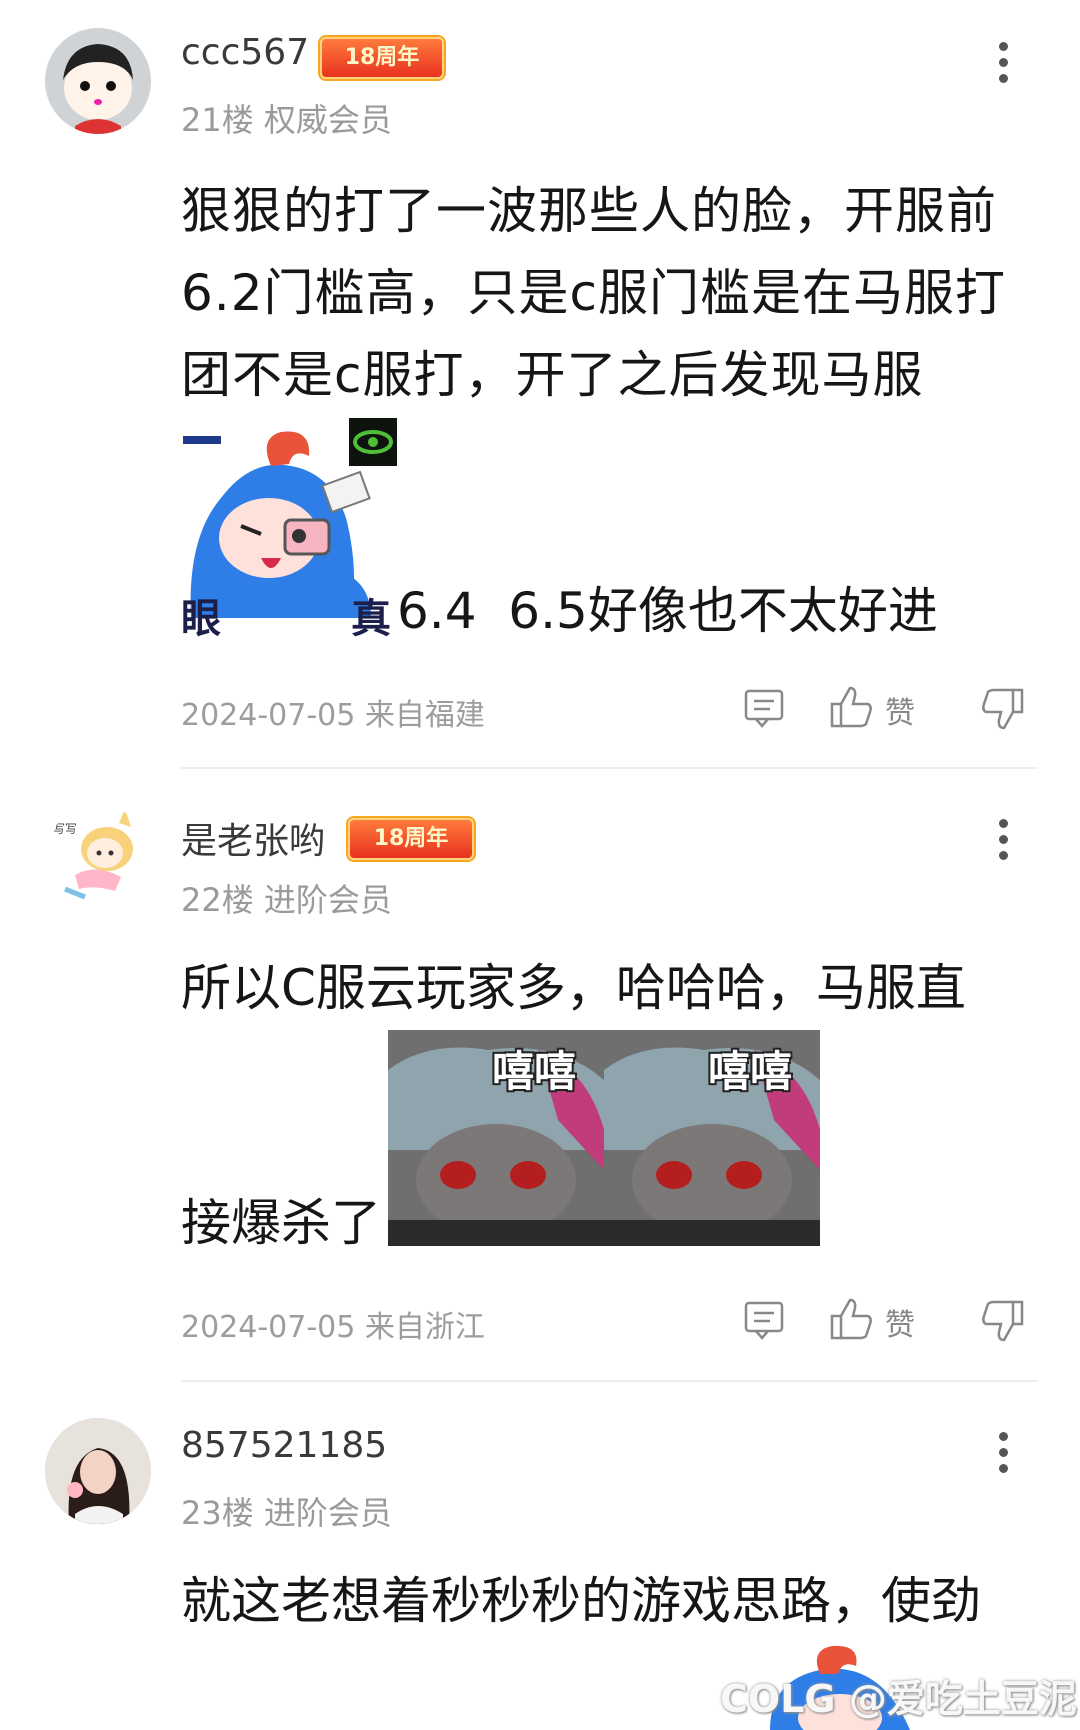  Describe the element at coordinates (371, 619) in the screenshot. I see `sticker-label-right: 真` at that location.